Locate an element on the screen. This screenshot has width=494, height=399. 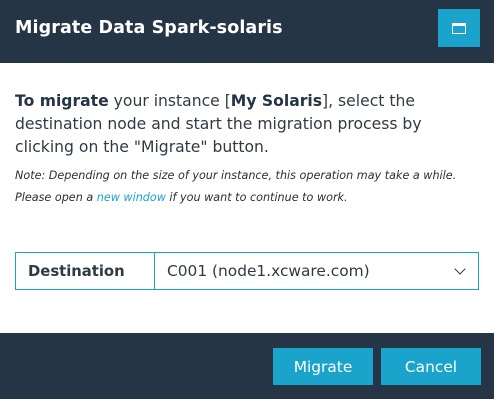
migrate-button: Migrate is located at coordinates (323, 366).